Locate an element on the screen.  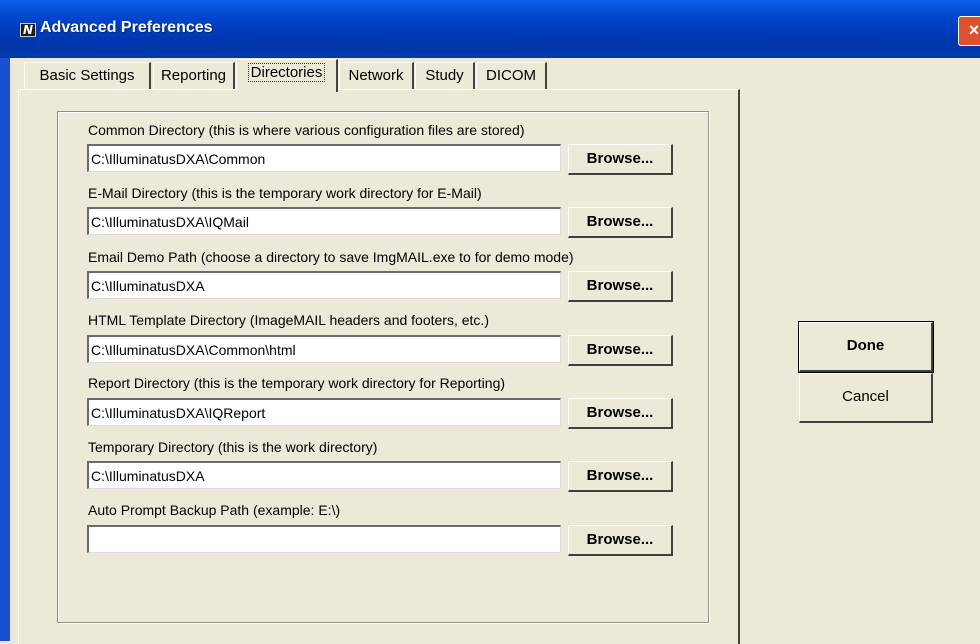
title-bar: N Advanced Preferences × is located at coordinates (490, 29).